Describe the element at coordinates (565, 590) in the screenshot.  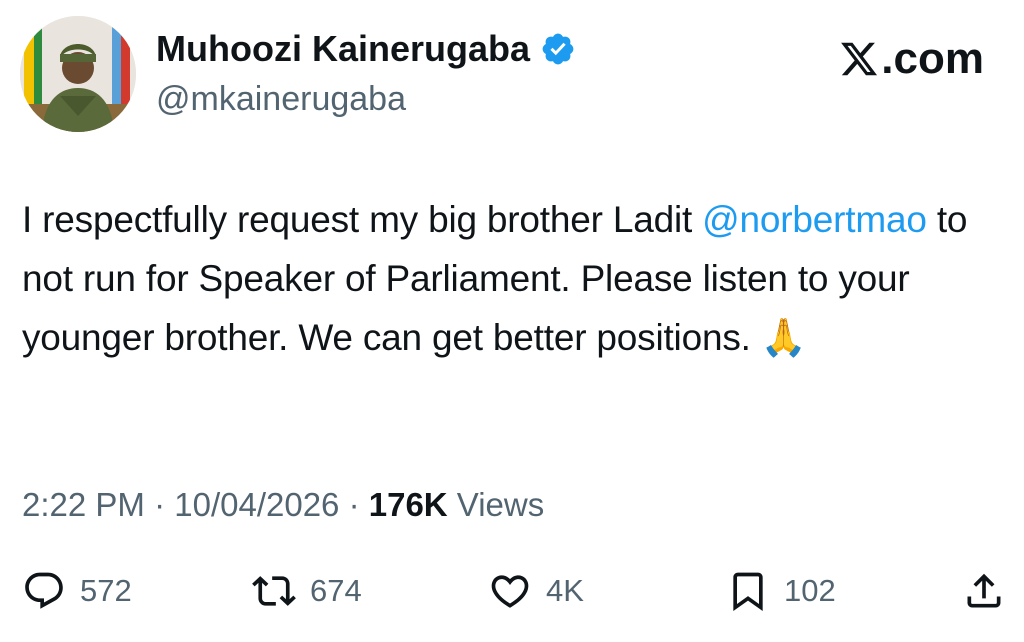
I see `like-count: 4K` at that location.